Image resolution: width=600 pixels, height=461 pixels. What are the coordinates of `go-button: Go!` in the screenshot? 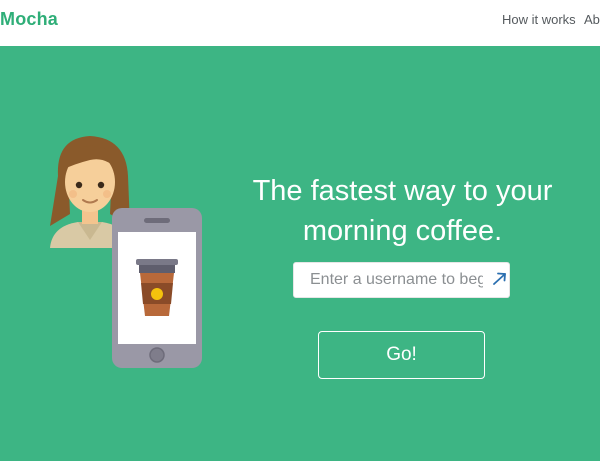 It's located at (401, 355).